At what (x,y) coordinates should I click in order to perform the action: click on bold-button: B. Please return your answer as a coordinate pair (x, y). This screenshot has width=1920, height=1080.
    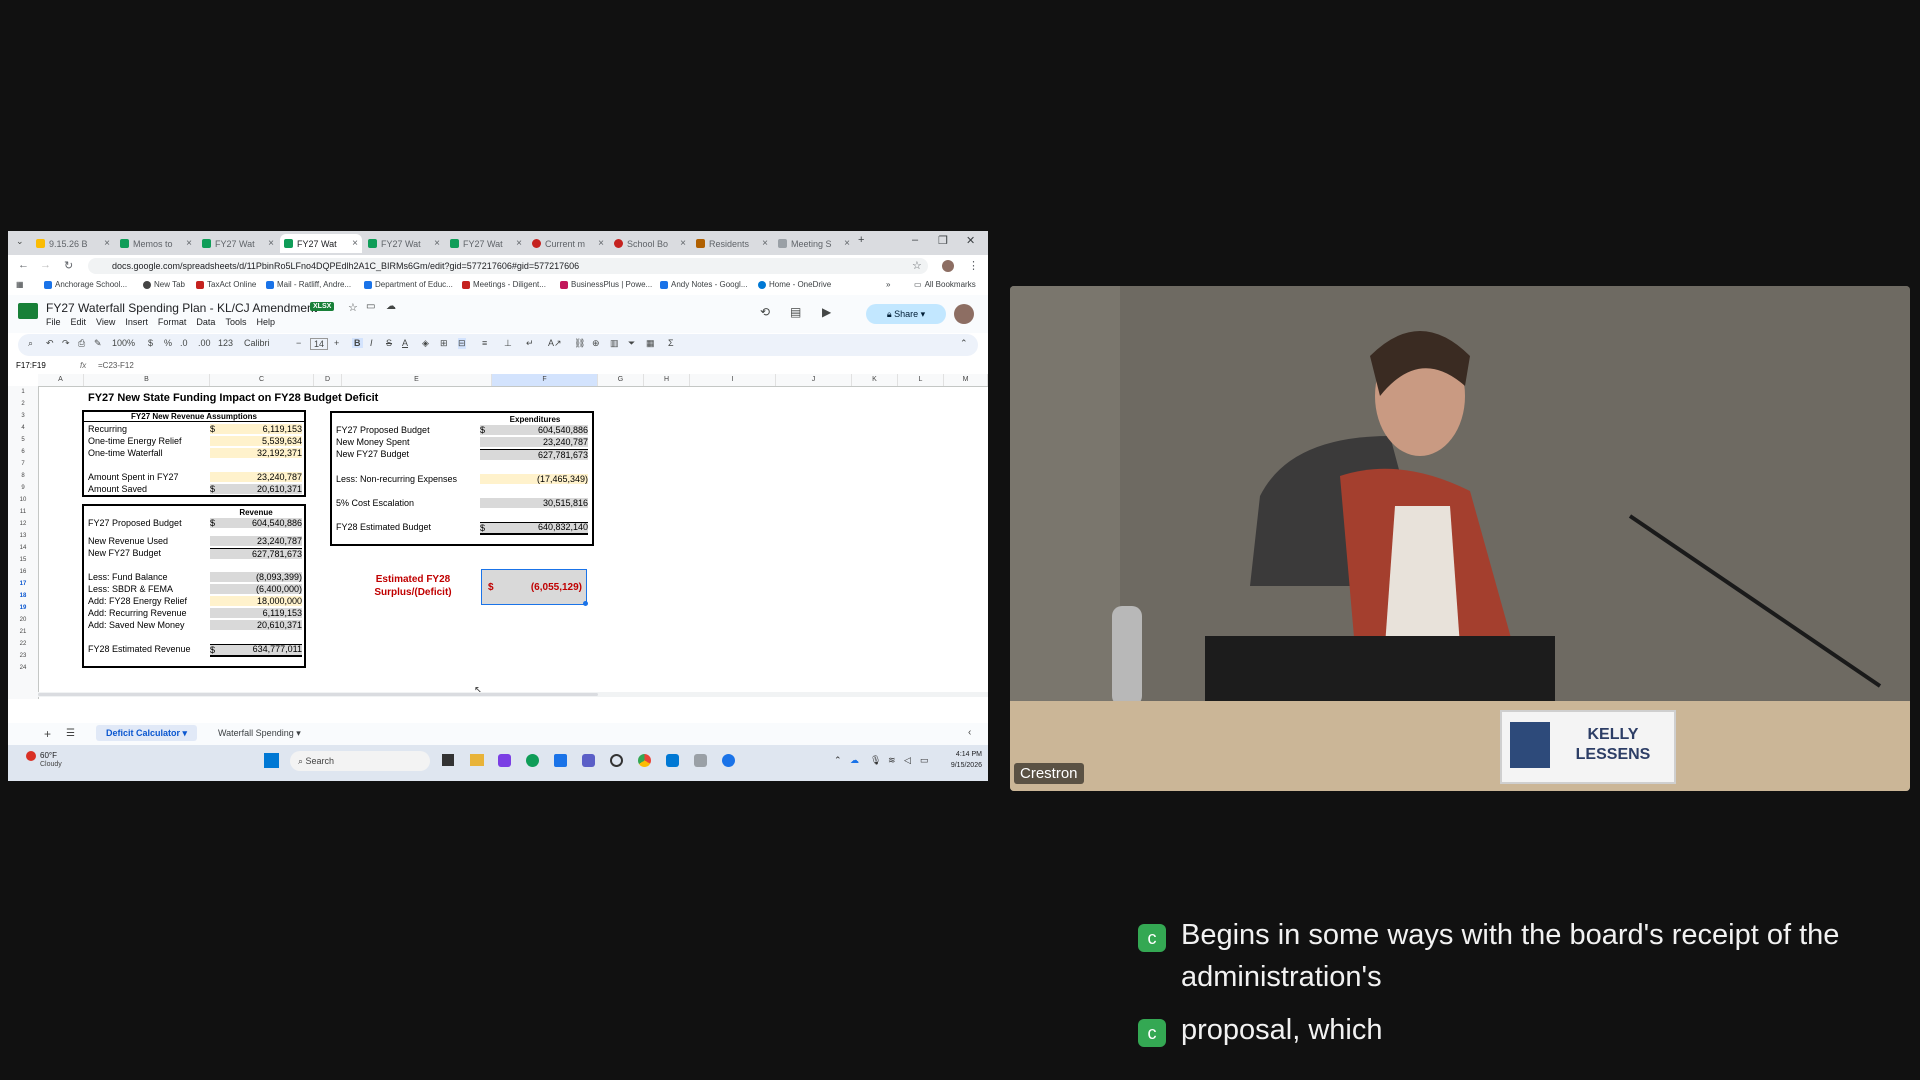
    Looking at the image, I should click on (357, 343).